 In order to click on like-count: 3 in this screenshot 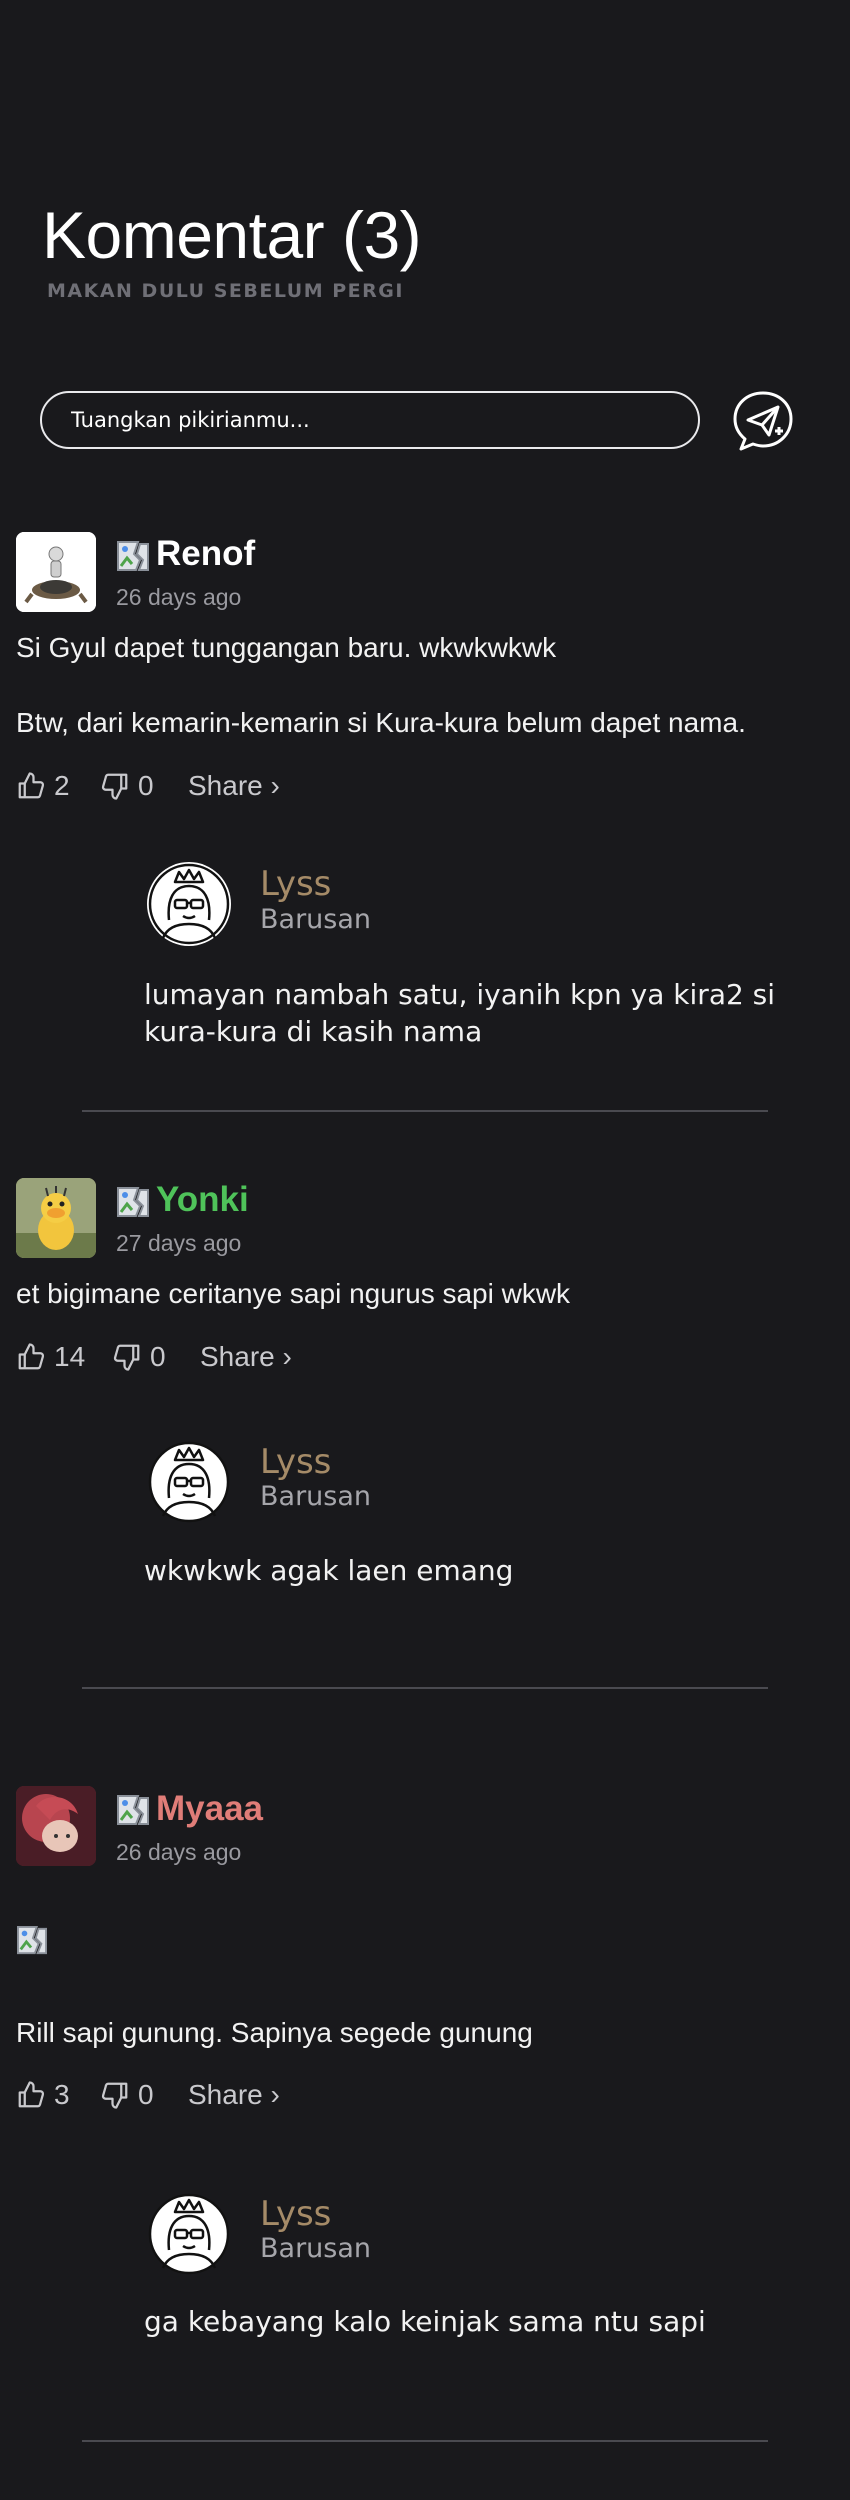, I will do `click(62, 2094)`.